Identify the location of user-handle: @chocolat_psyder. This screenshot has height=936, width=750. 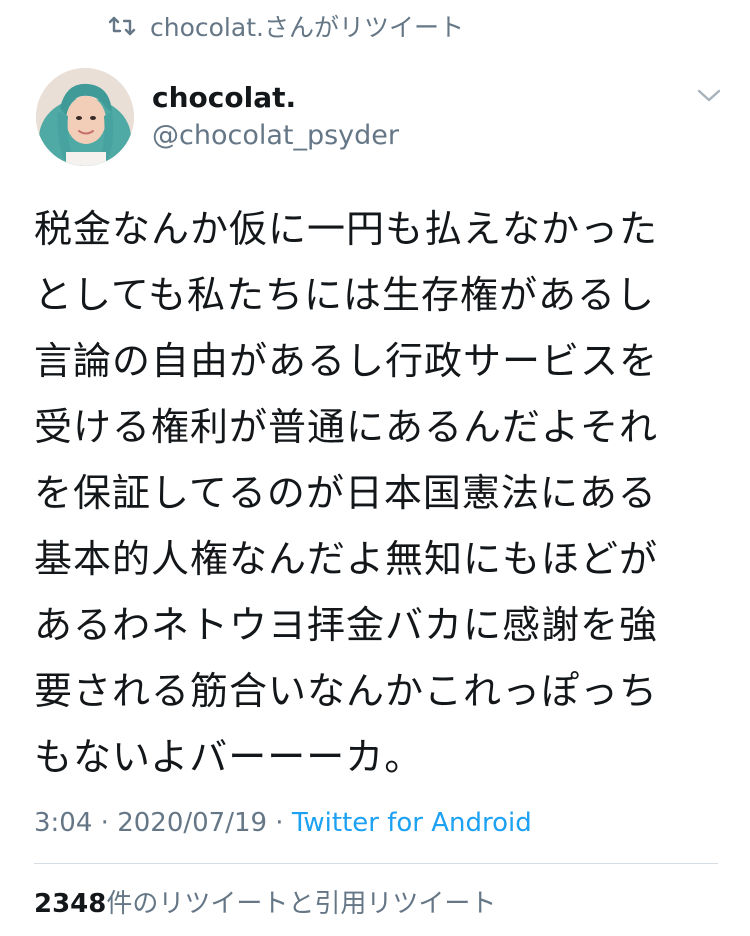
(275, 136).